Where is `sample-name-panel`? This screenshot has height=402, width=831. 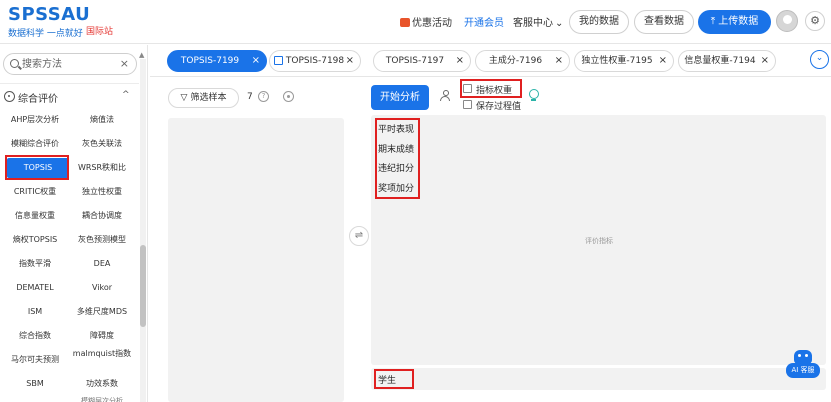
sample-name-panel is located at coordinates (598, 379).